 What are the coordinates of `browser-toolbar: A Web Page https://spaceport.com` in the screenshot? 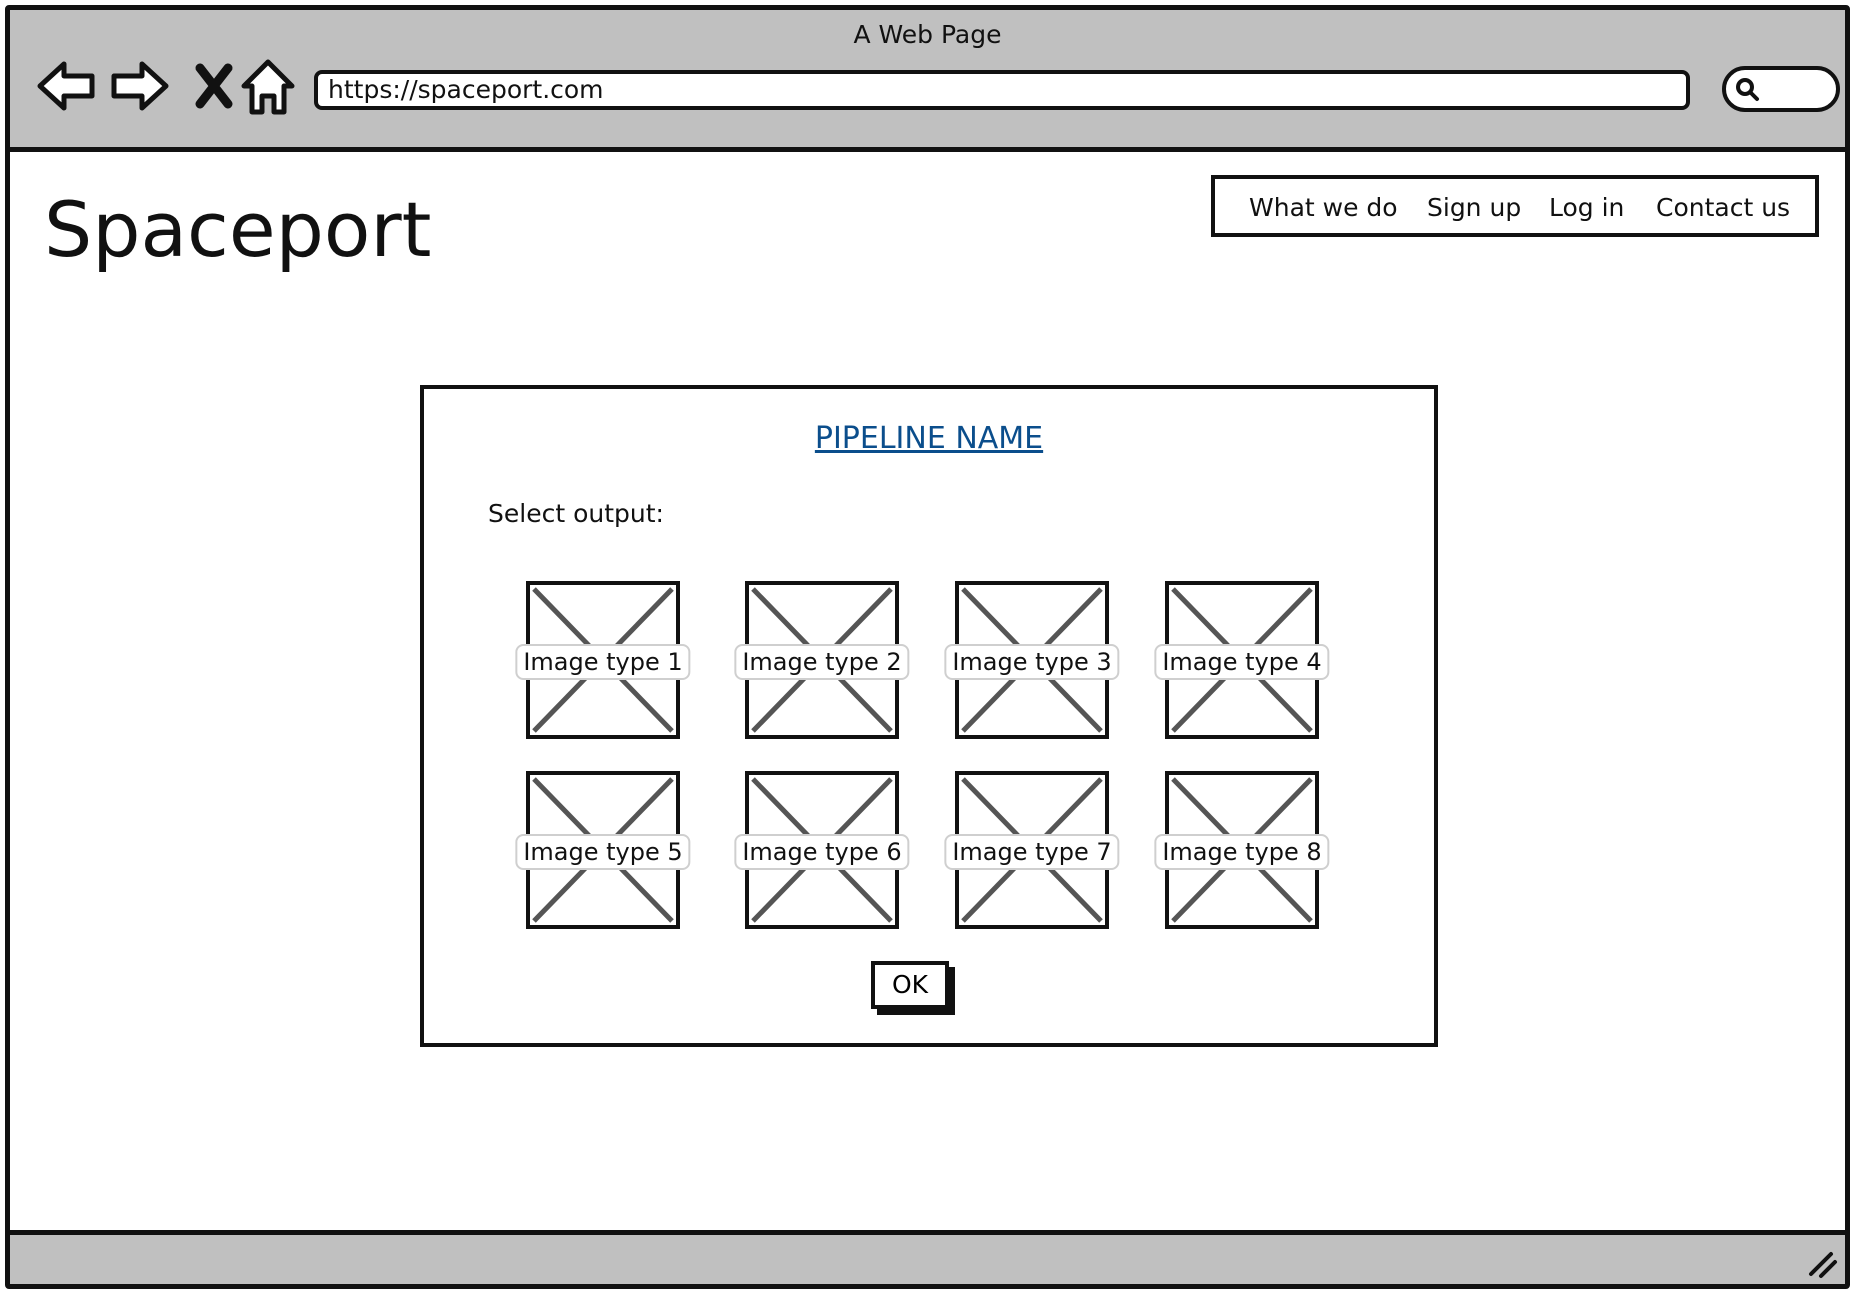 It's located at (927, 81).